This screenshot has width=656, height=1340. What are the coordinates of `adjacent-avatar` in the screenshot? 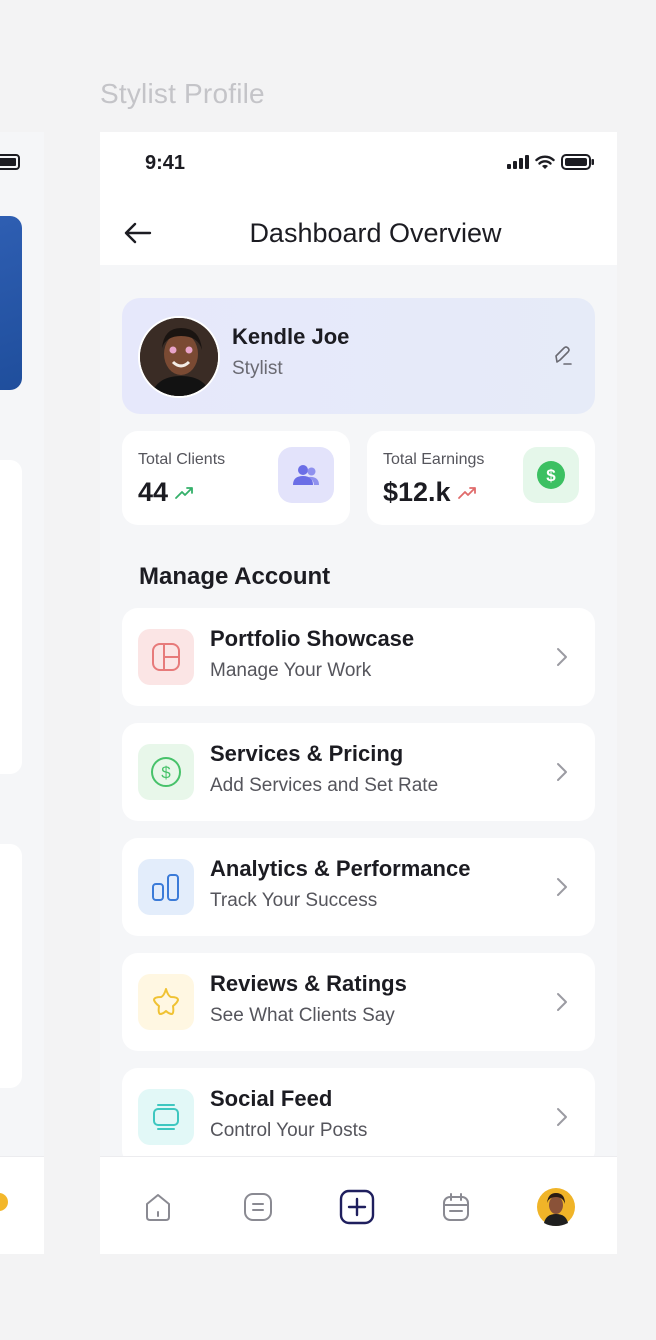 It's located at (4, 1202).